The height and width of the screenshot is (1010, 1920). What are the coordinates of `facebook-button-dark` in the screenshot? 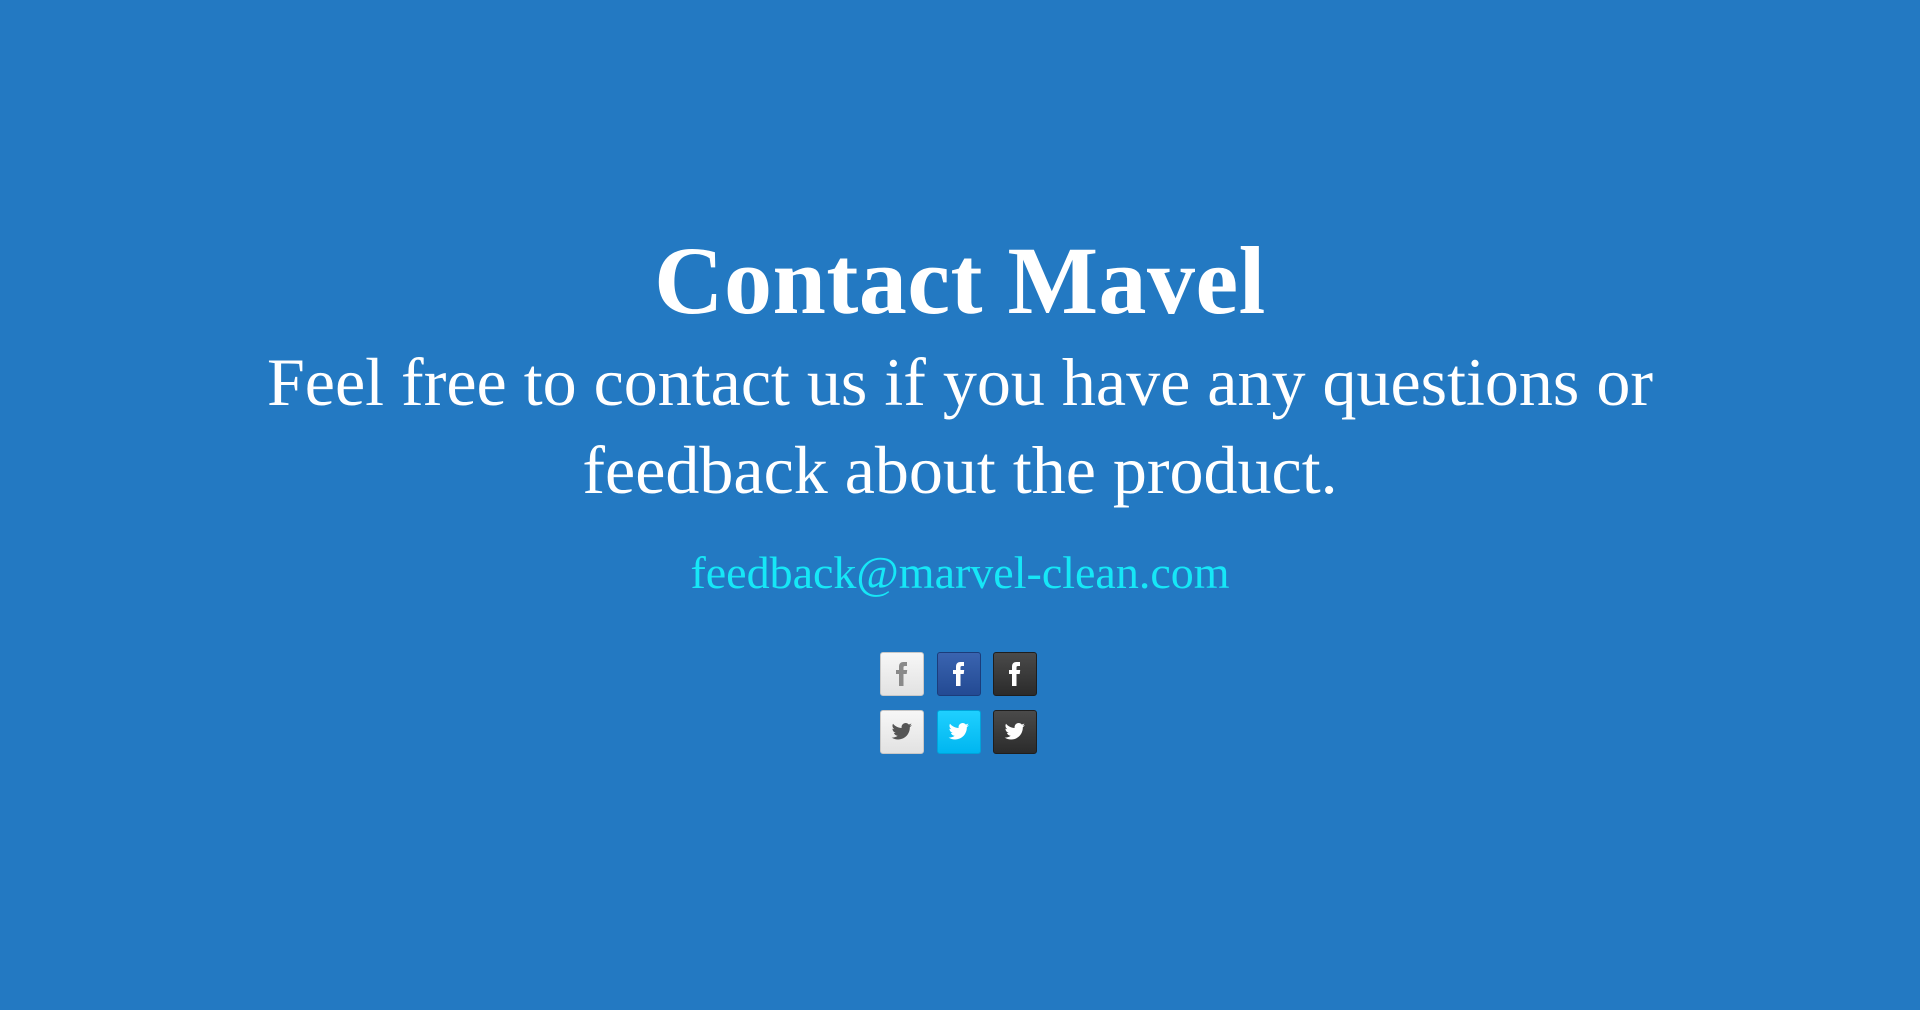 It's located at (1015, 674).